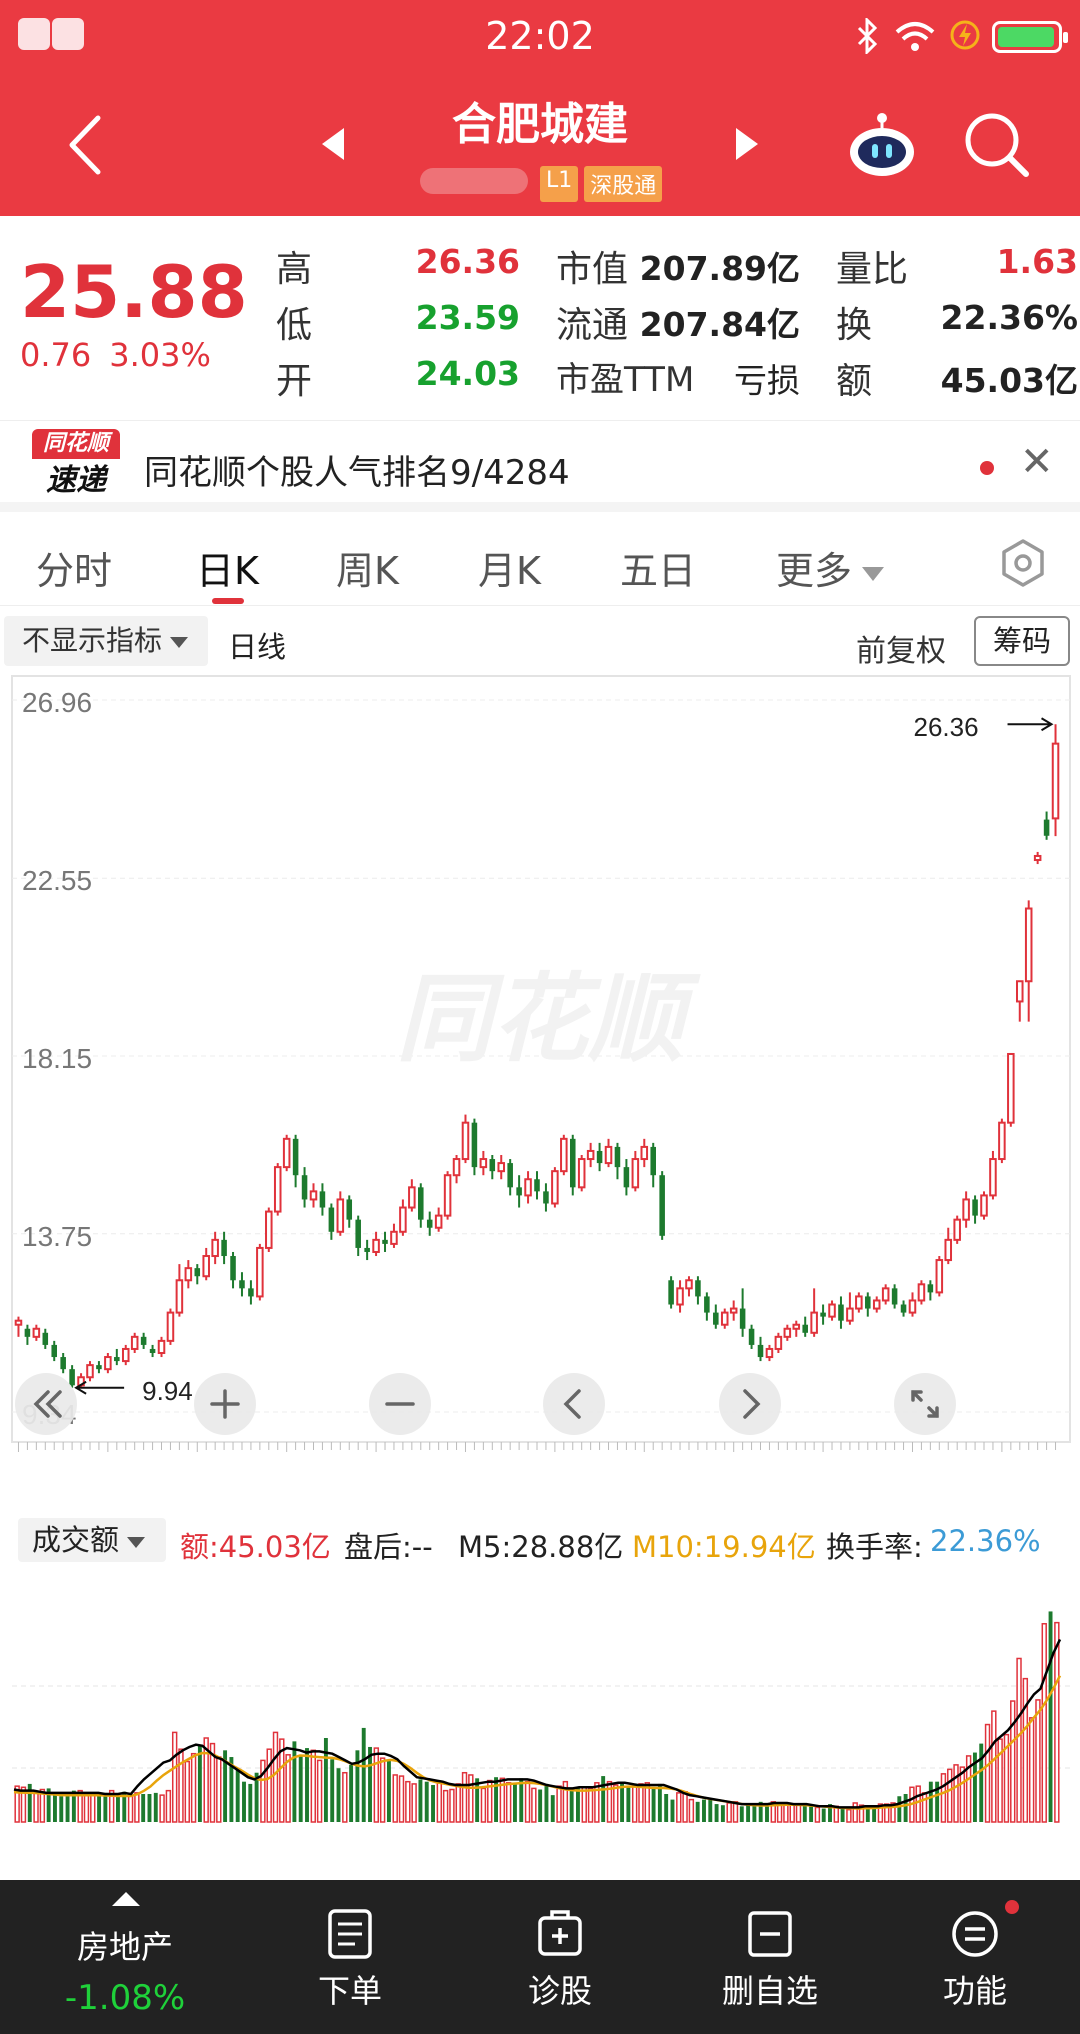  What do you see at coordinates (76, 480) in the screenshot?
I see `news-logo-bottom: 速递` at bounding box center [76, 480].